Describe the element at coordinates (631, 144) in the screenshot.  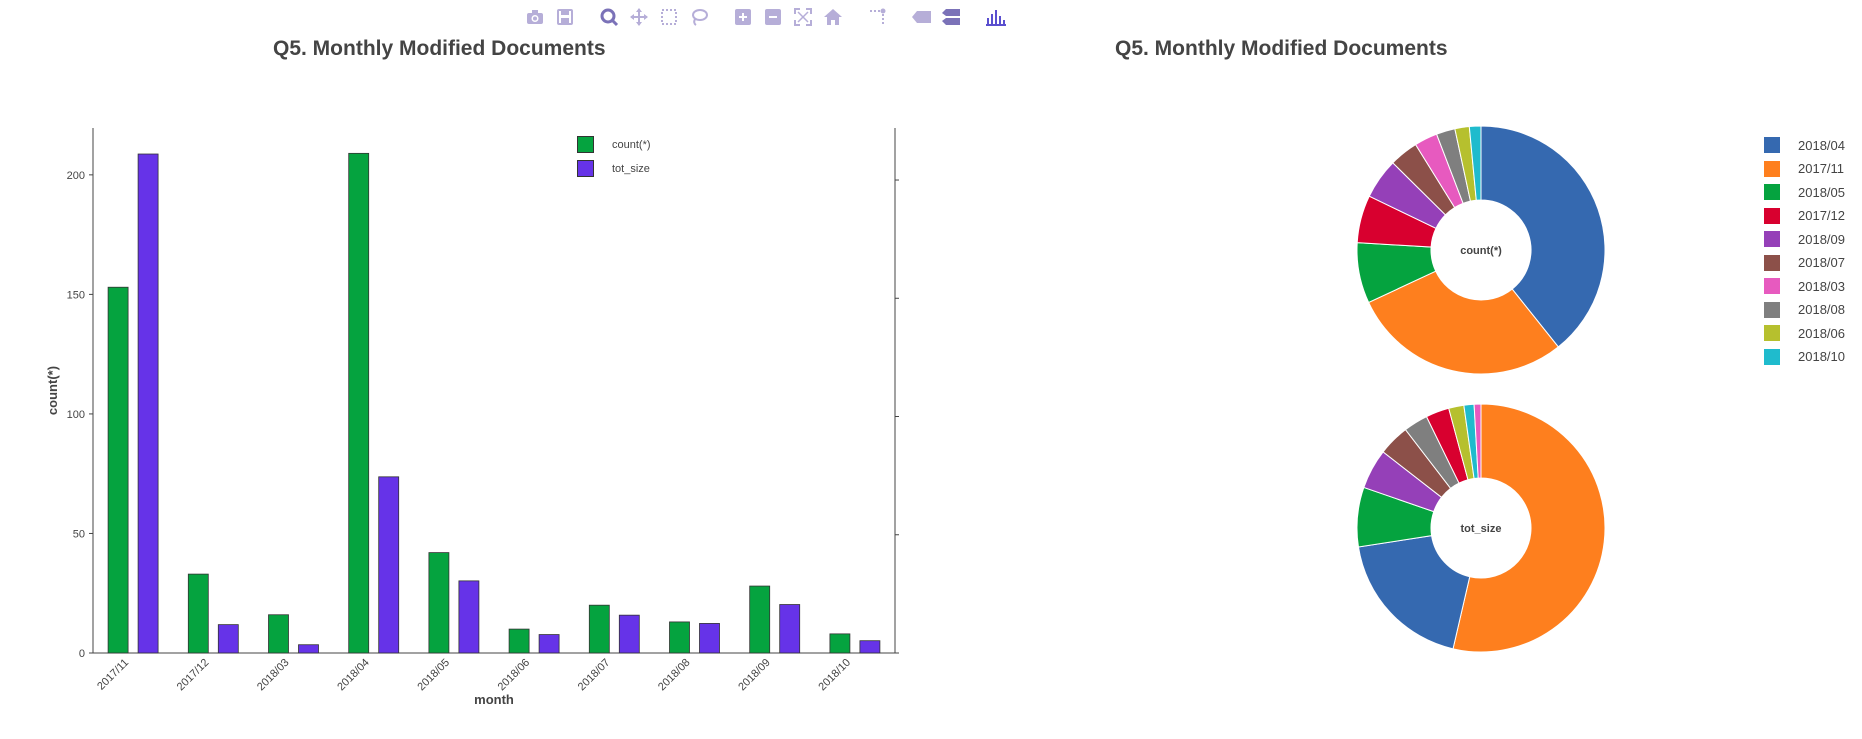
I see `legend-label: count(*)` at that location.